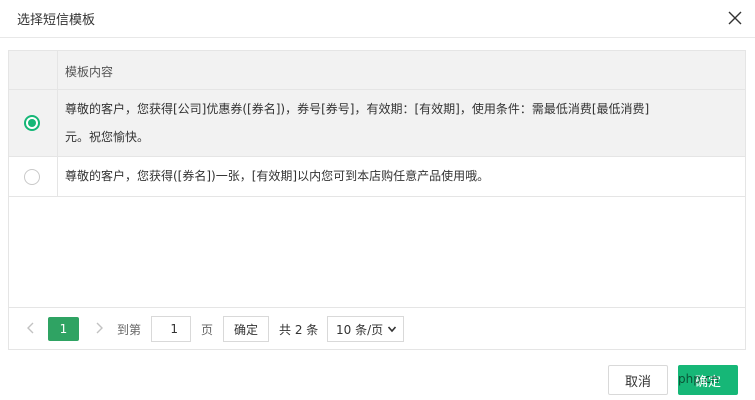 This screenshot has height=400, width=755. What do you see at coordinates (63, 329) in the screenshot?
I see `page-number-current: 1` at bounding box center [63, 329].